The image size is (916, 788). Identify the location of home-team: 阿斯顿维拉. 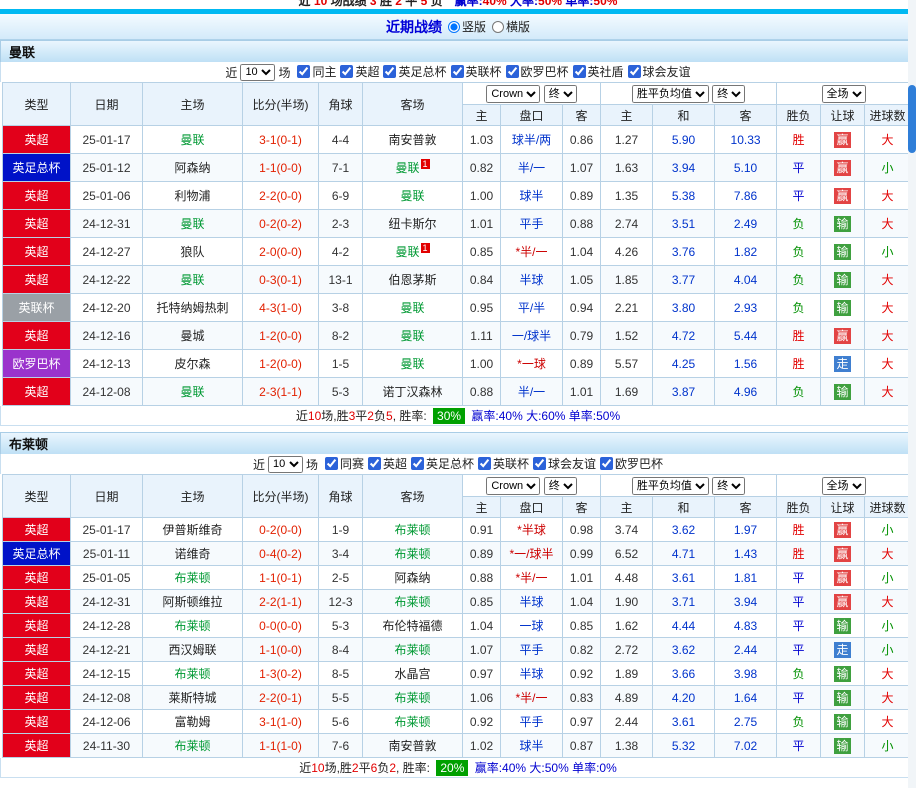
(192, 602).